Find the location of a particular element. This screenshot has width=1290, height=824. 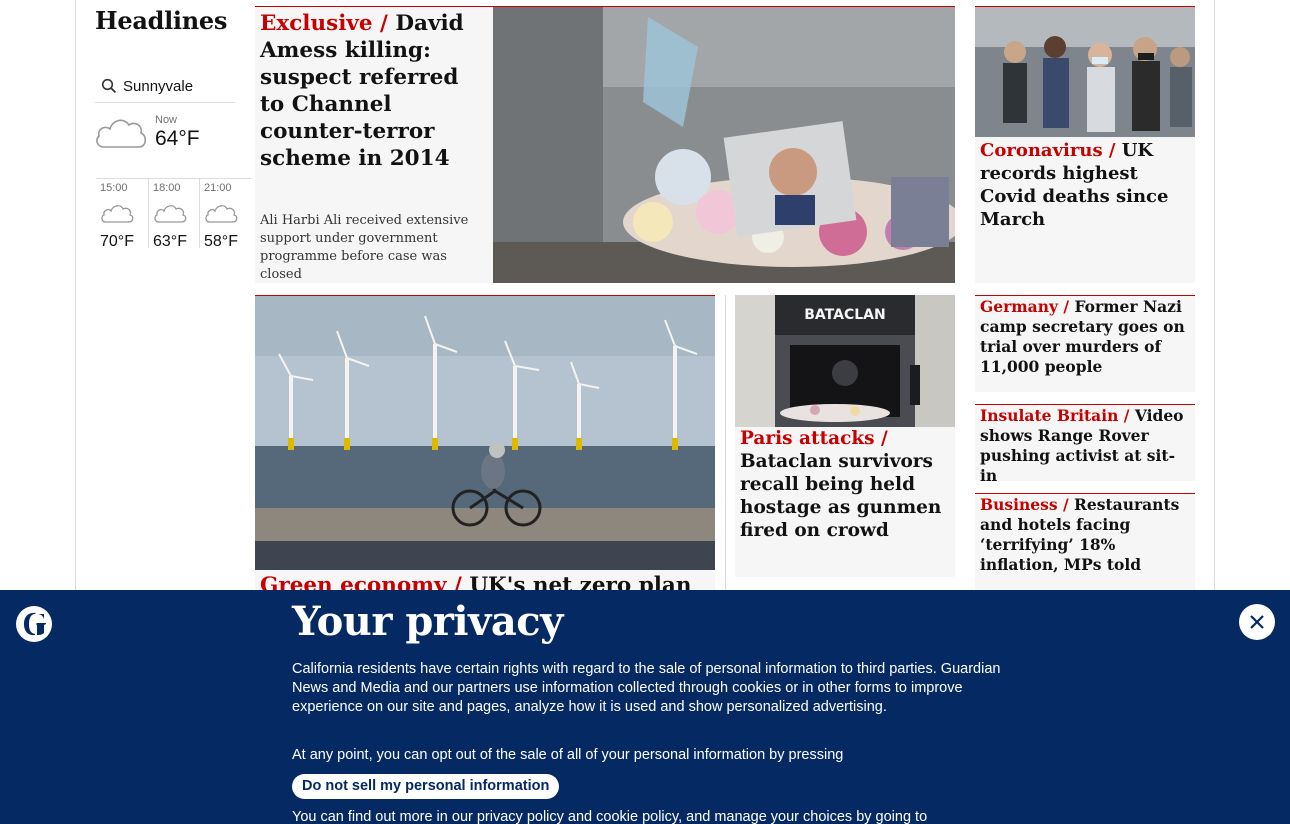

forecast-item: 18:00 63°F is located at coordinates (174, 214).